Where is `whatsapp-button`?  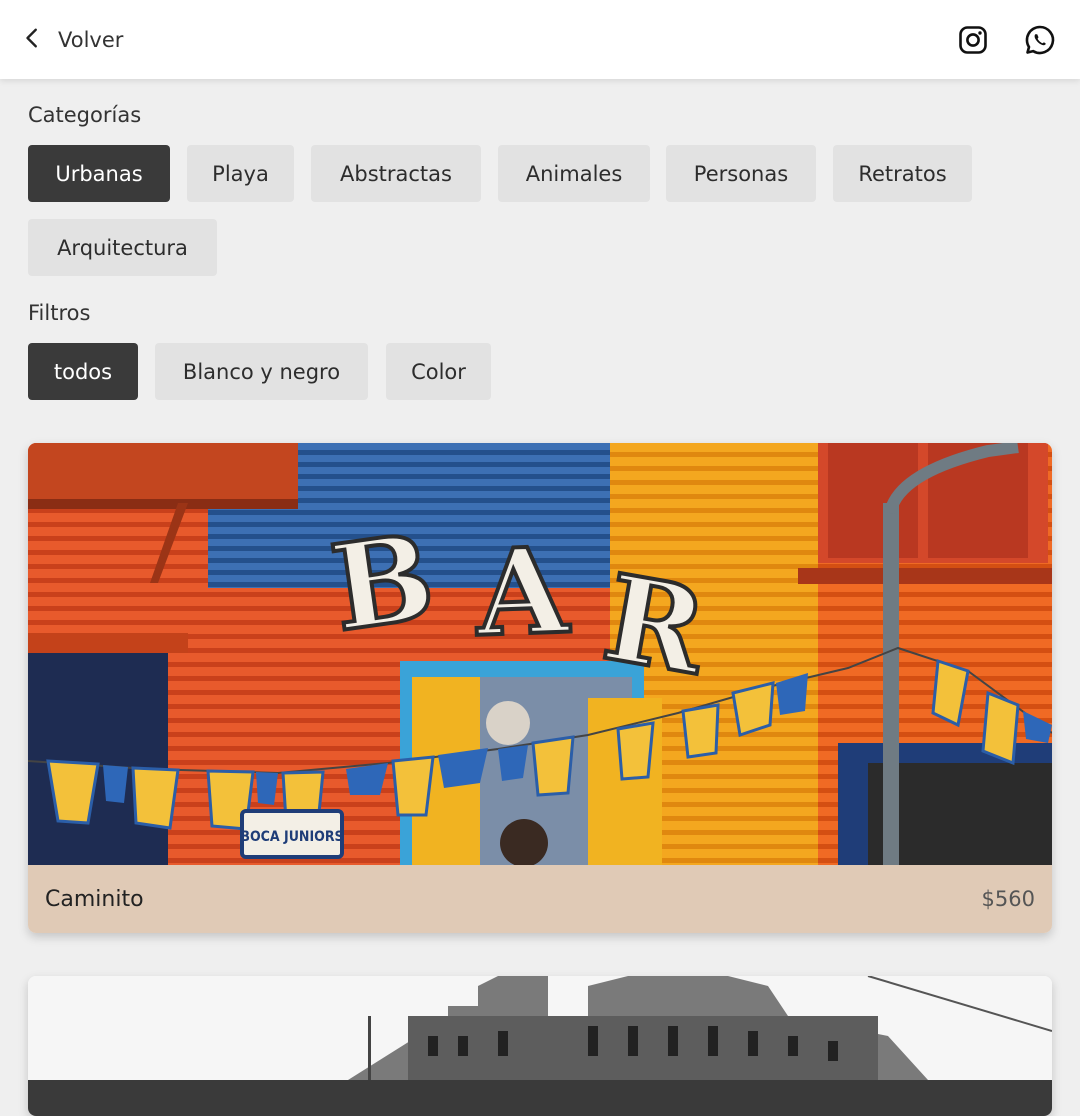
whatsapp-button is located at coordinates (1040, 40).